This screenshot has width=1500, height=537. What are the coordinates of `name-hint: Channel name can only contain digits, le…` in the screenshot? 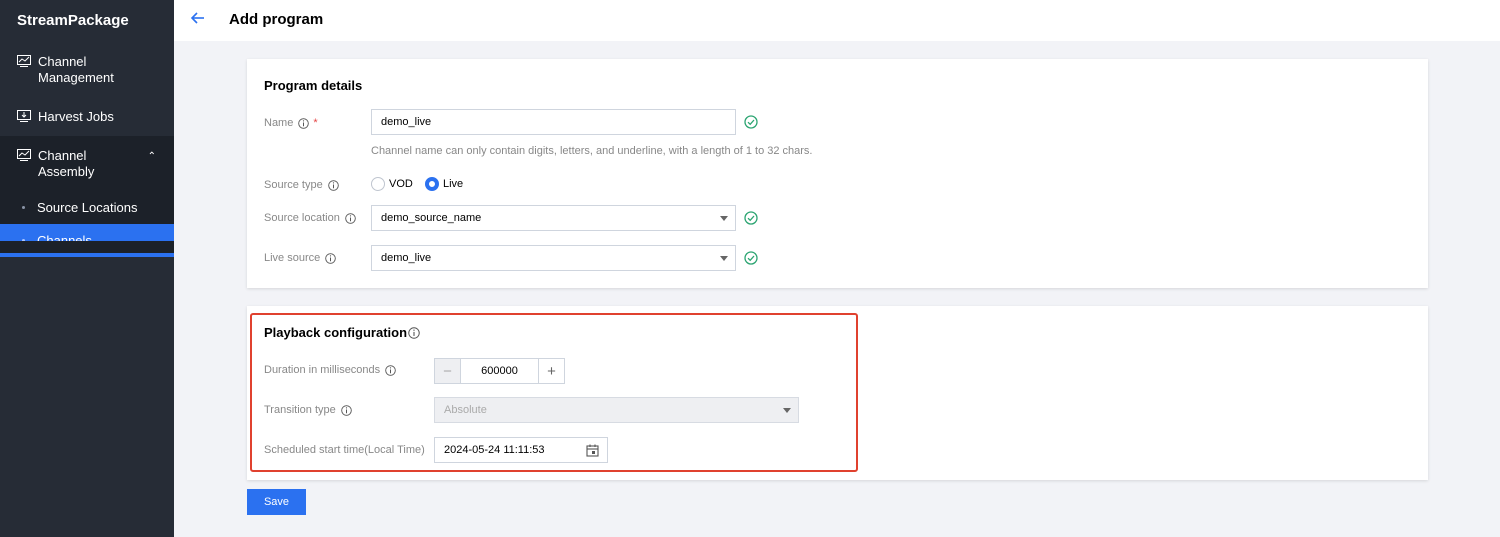 It's located at (592, 151).